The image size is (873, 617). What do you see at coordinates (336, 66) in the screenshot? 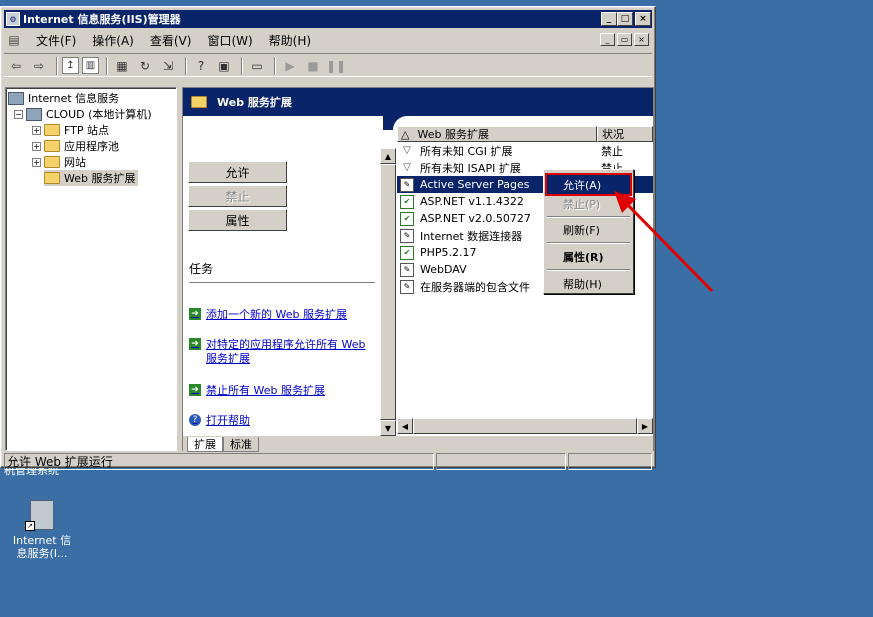
I see `pause-icon: ❚❚` at bounding box center [336, 66].